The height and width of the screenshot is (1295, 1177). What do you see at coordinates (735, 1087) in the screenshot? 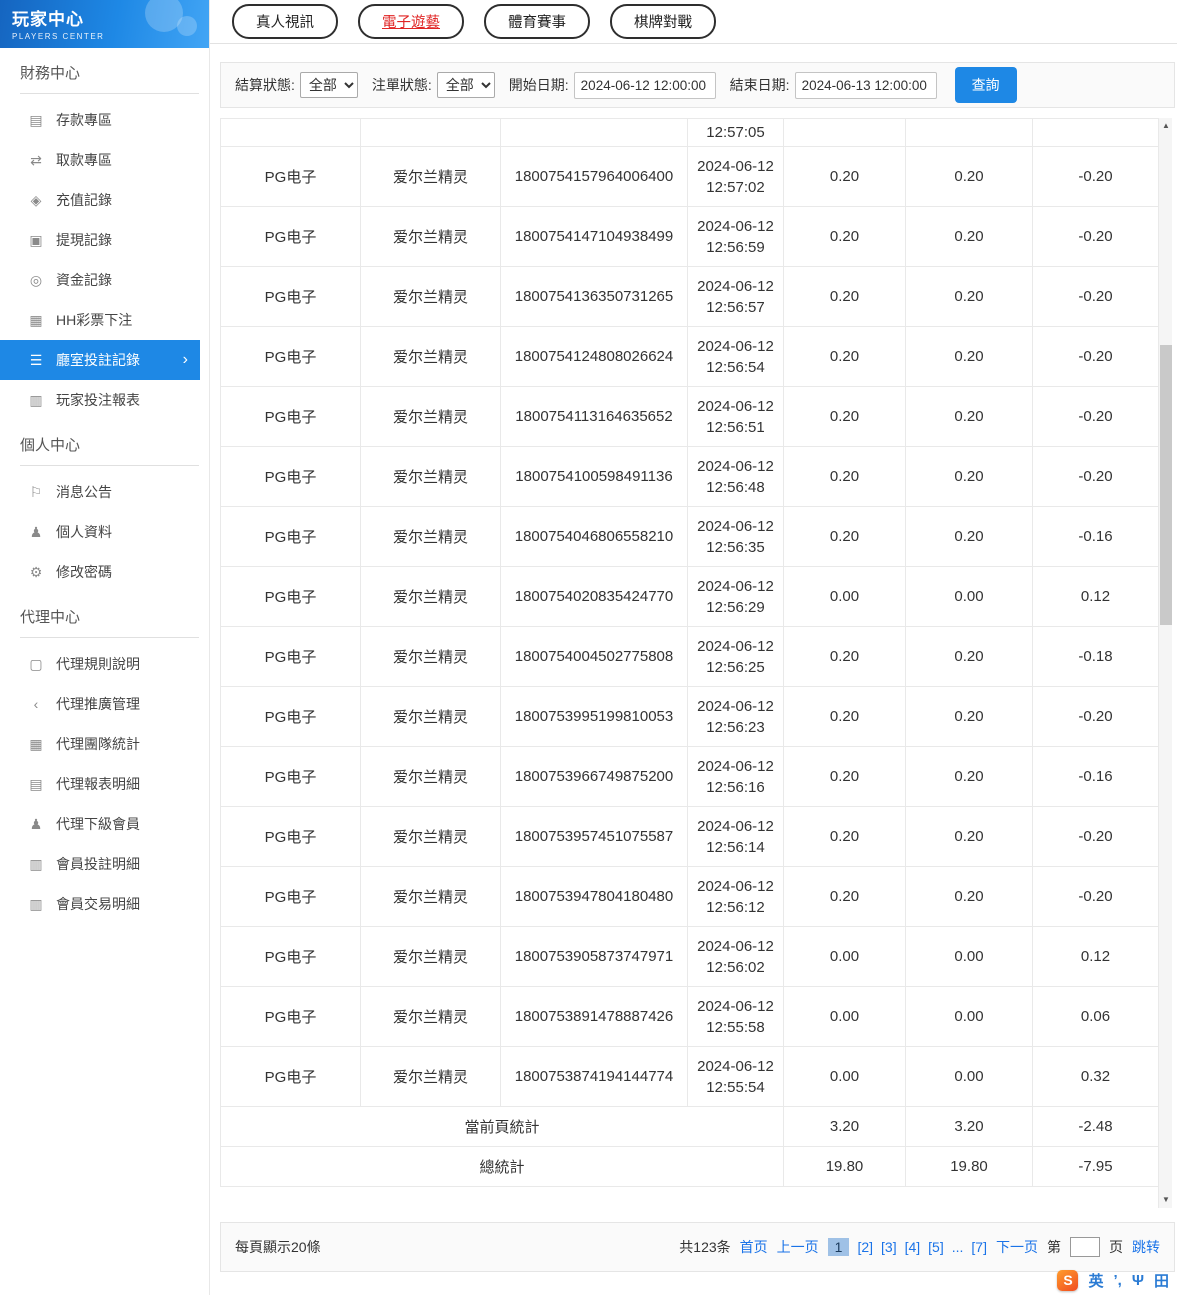
I see `cell-time: 12:55:54` at bounding box center [735, 1087].